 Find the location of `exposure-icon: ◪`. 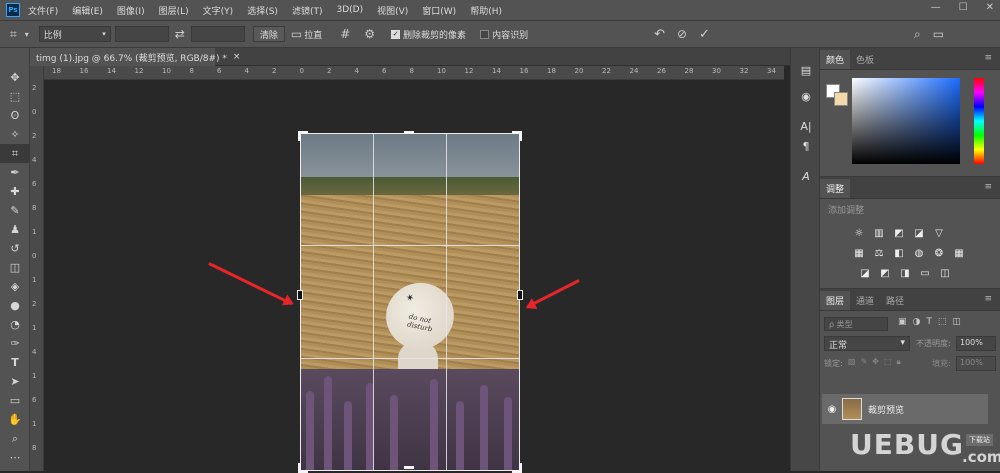

exposure-icon: ◪ is located at coordinates (919, 233).